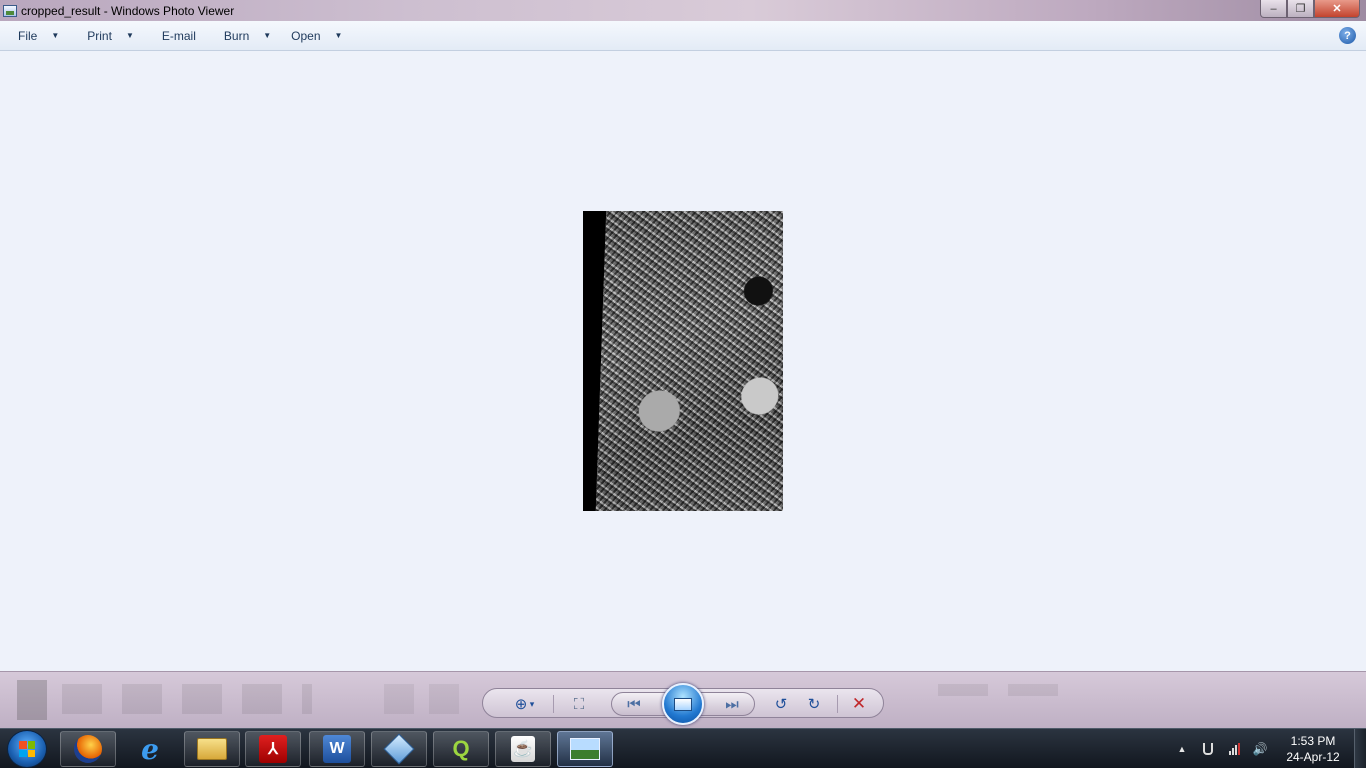  What do you see at coordinates (178, 35) in the screenshot?
I see `email-label: E-mail` at bounding box center [178, 35].